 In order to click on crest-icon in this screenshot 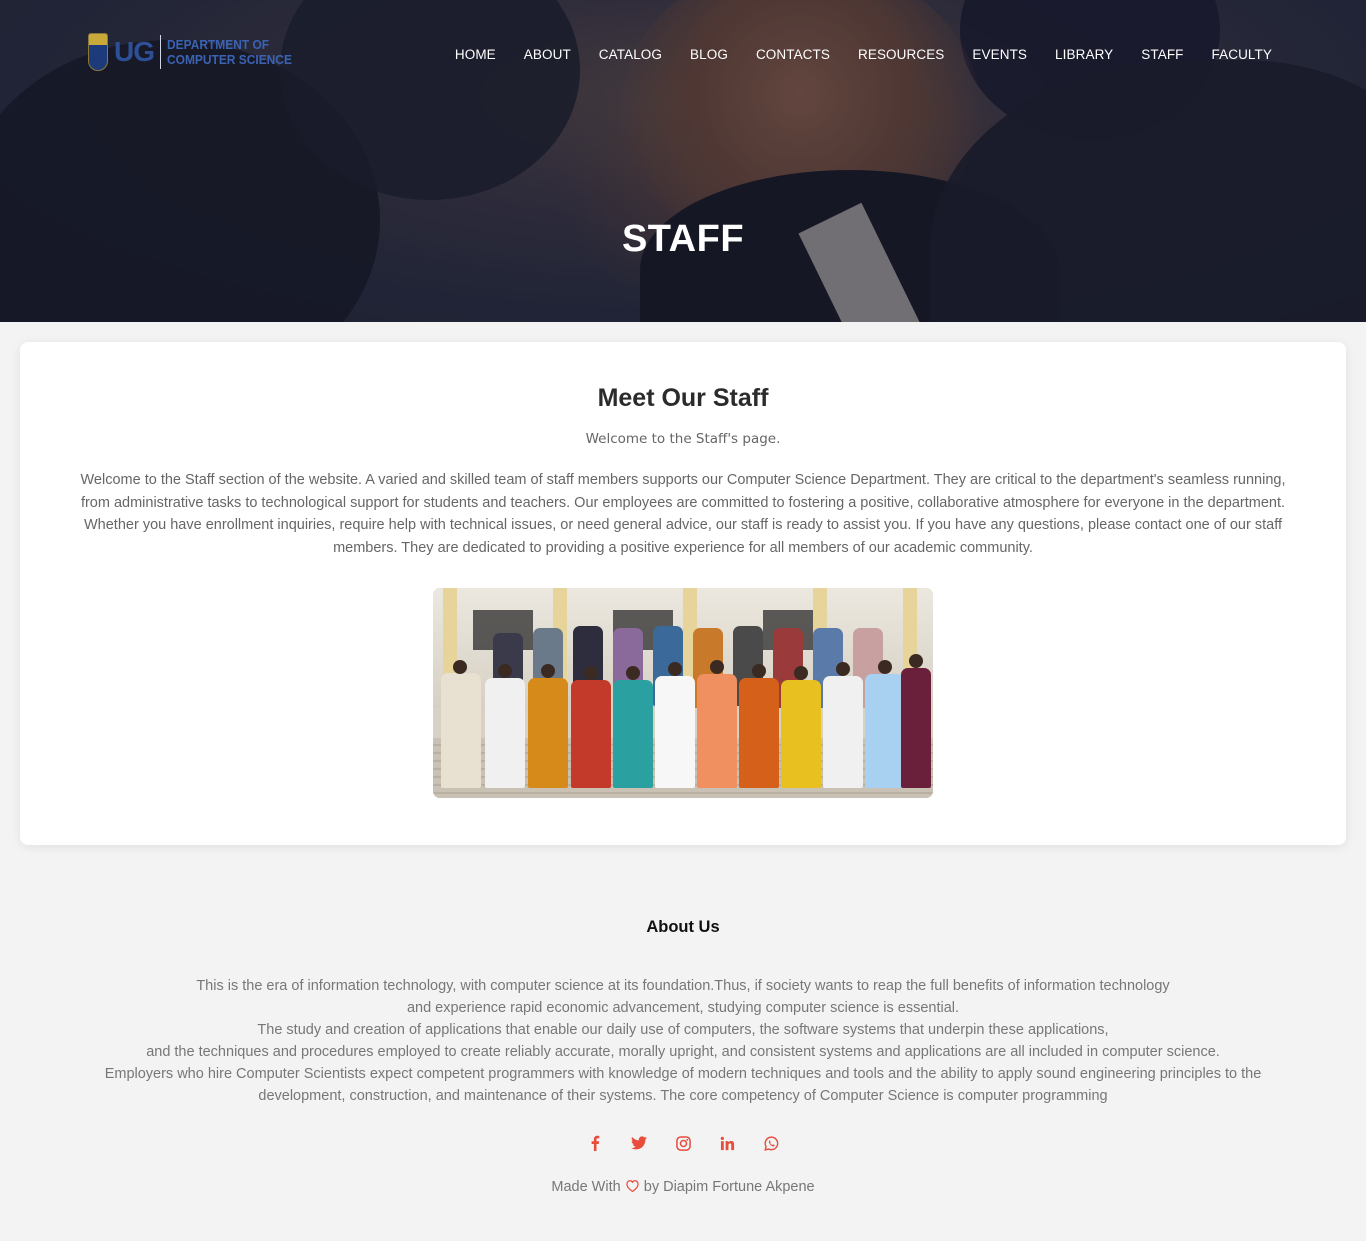, I will do `click(98, 52)`.